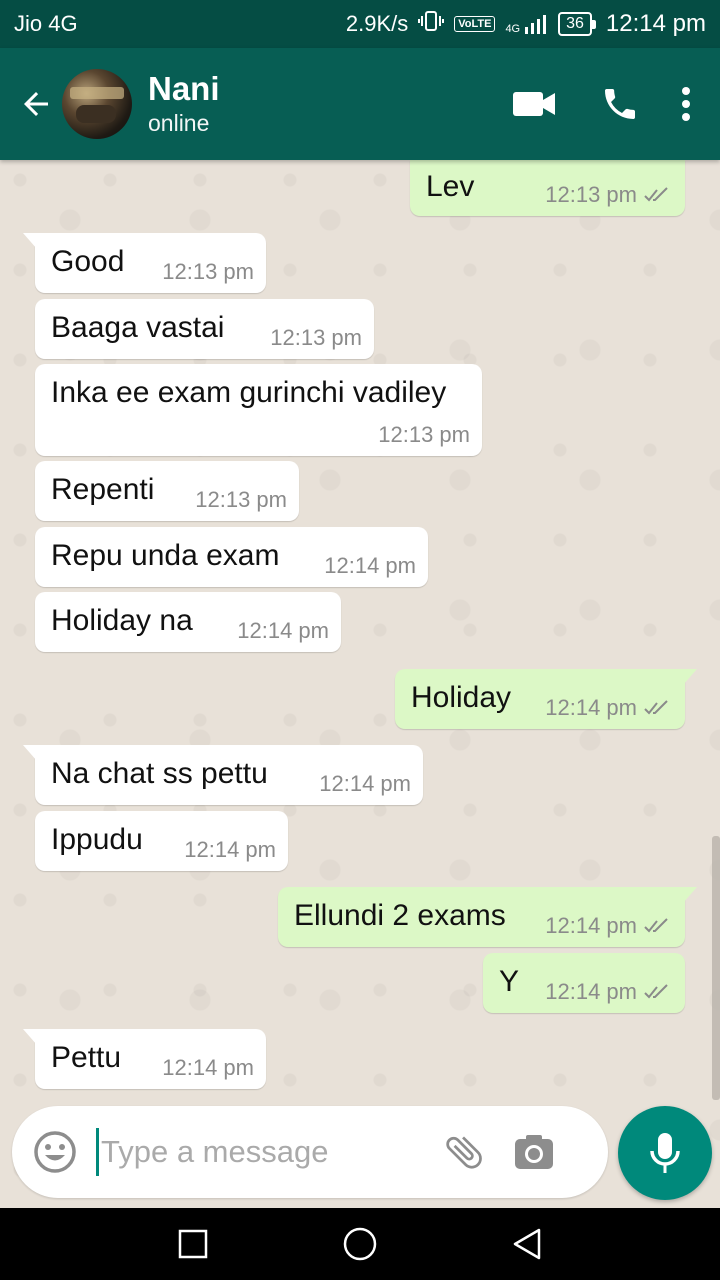 Image resolution: width=720 pixels, height=1280 pixels. I want to click on recents-icon, so click(193, 1244).